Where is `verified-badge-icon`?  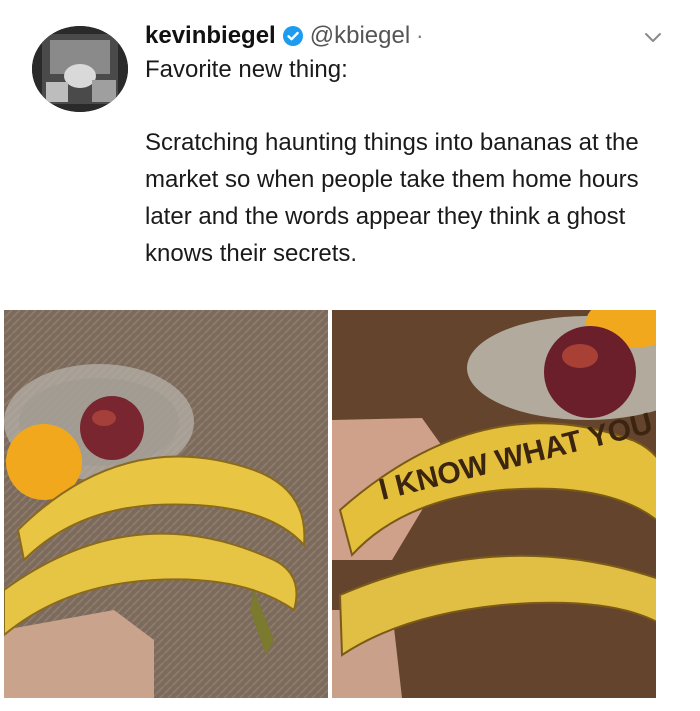 verified-badge-icon is located at coordinates (293, 36).